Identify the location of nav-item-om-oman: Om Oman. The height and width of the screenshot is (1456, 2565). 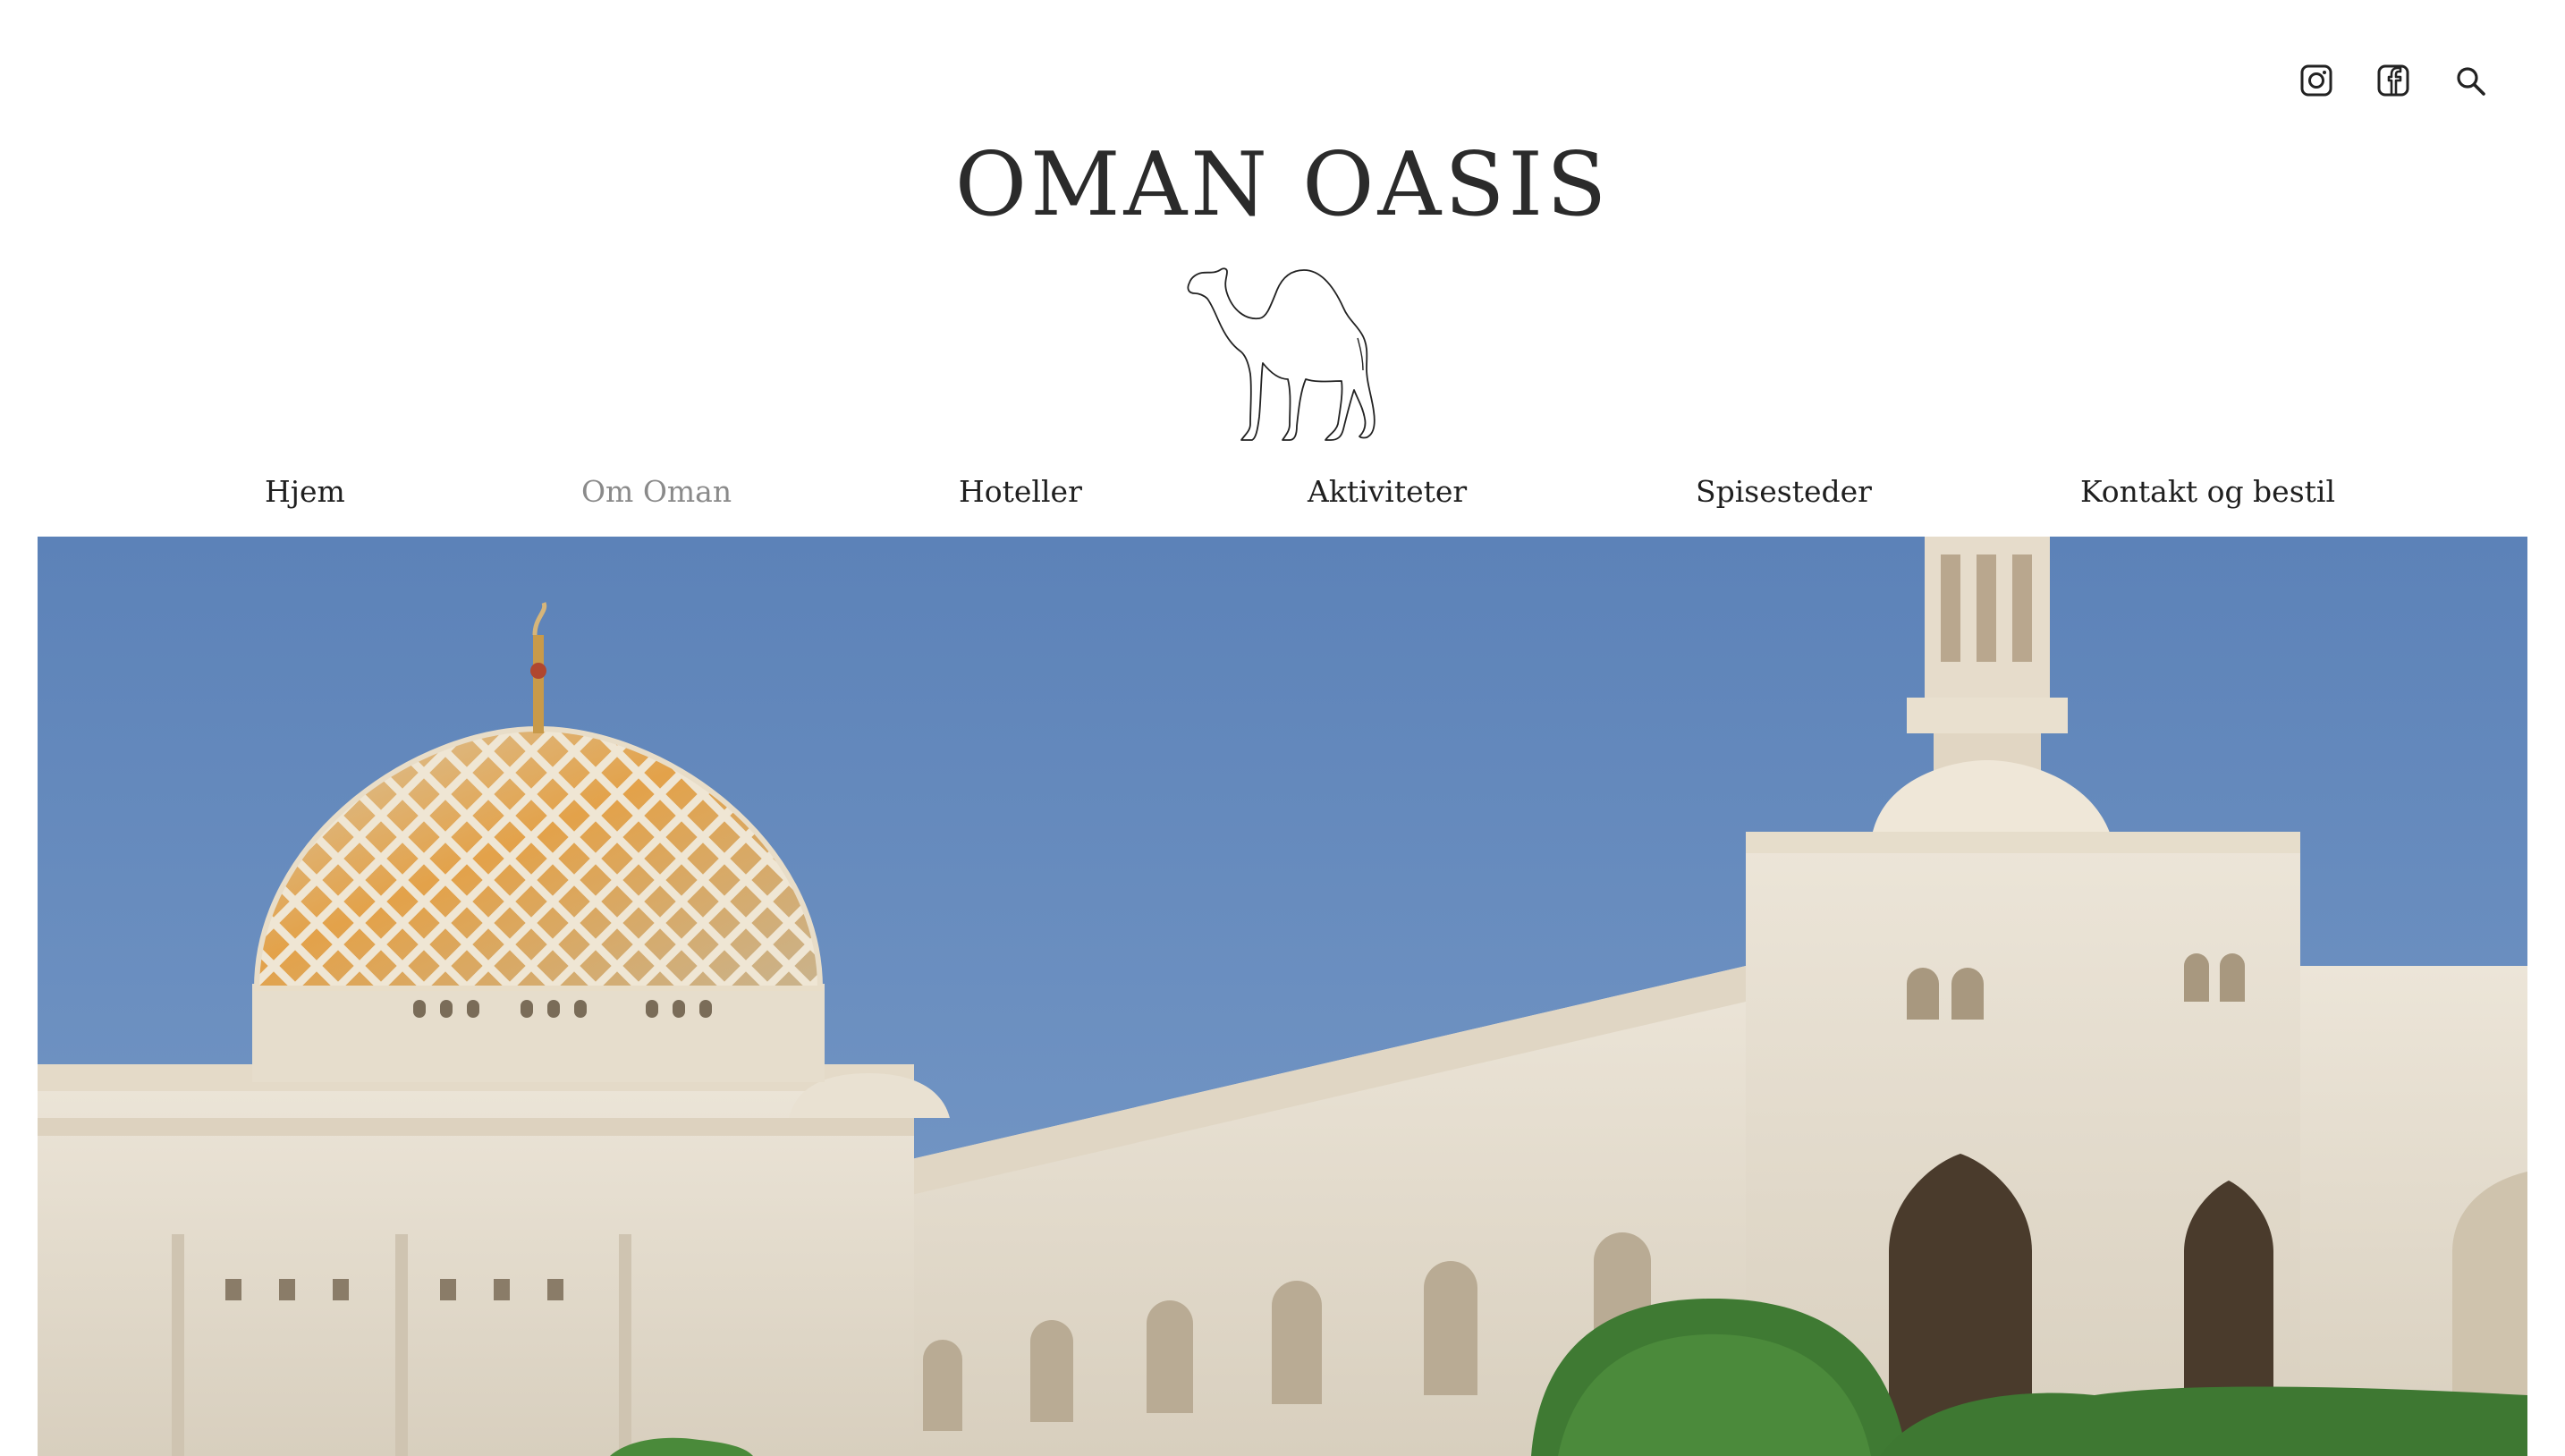
(656, 491).